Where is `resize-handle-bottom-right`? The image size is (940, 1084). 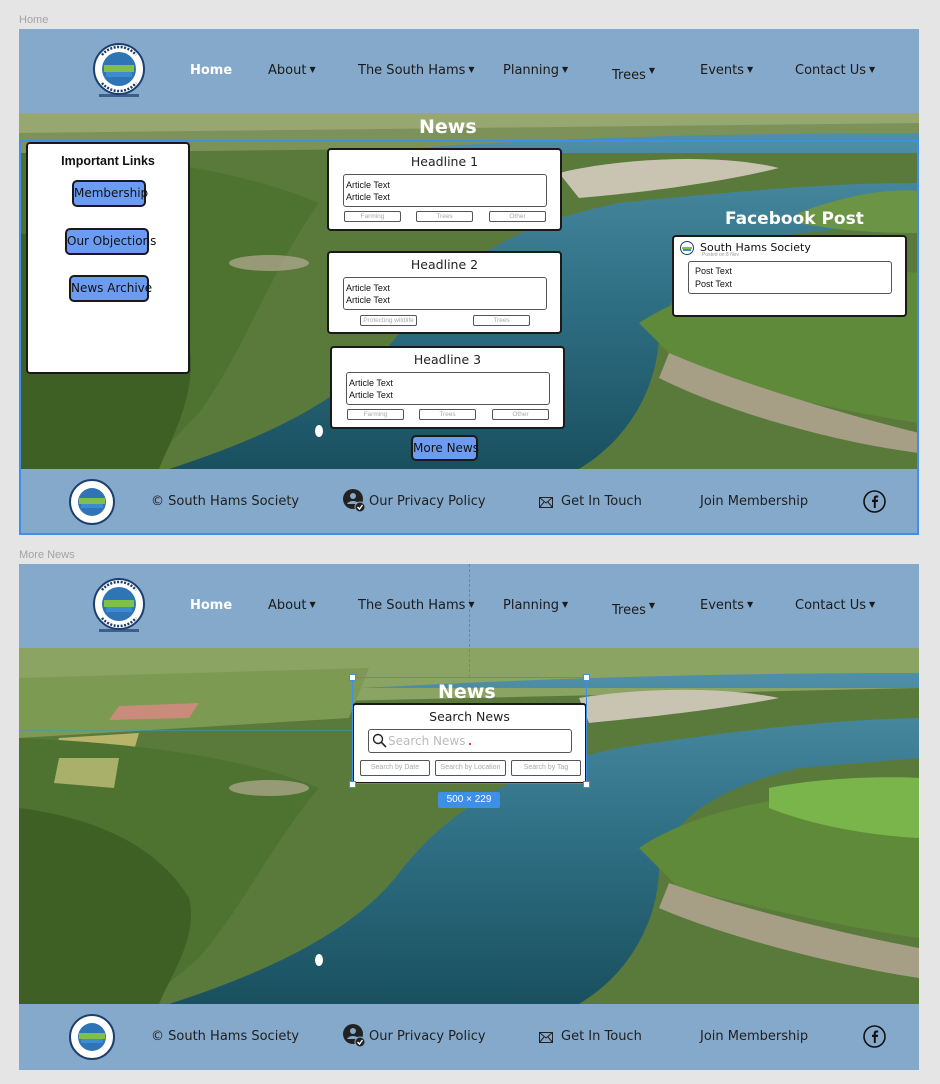 resize-handle-bottom-right is located at coordinates (586, 784).